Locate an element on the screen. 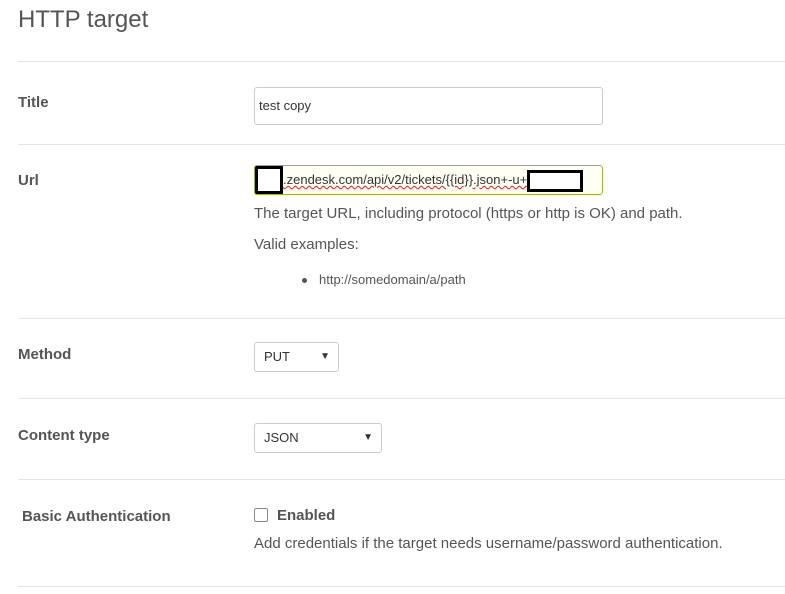  enabled-checkbox-label: Enabled is located at coordinates (306, 515).